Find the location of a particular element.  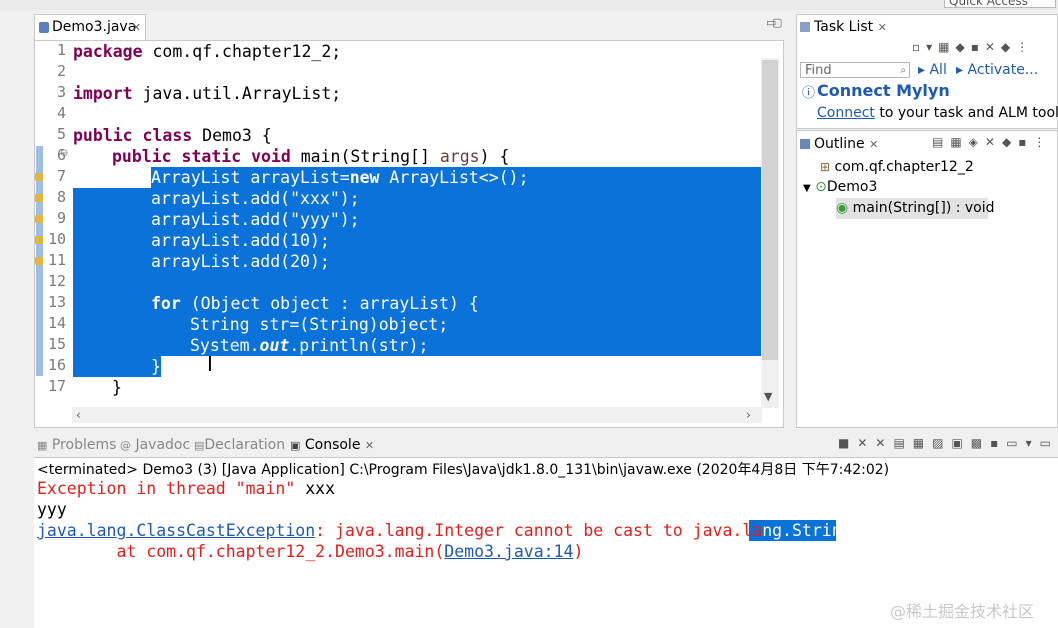

line-number: 11 is located at coordinates (56, 260).